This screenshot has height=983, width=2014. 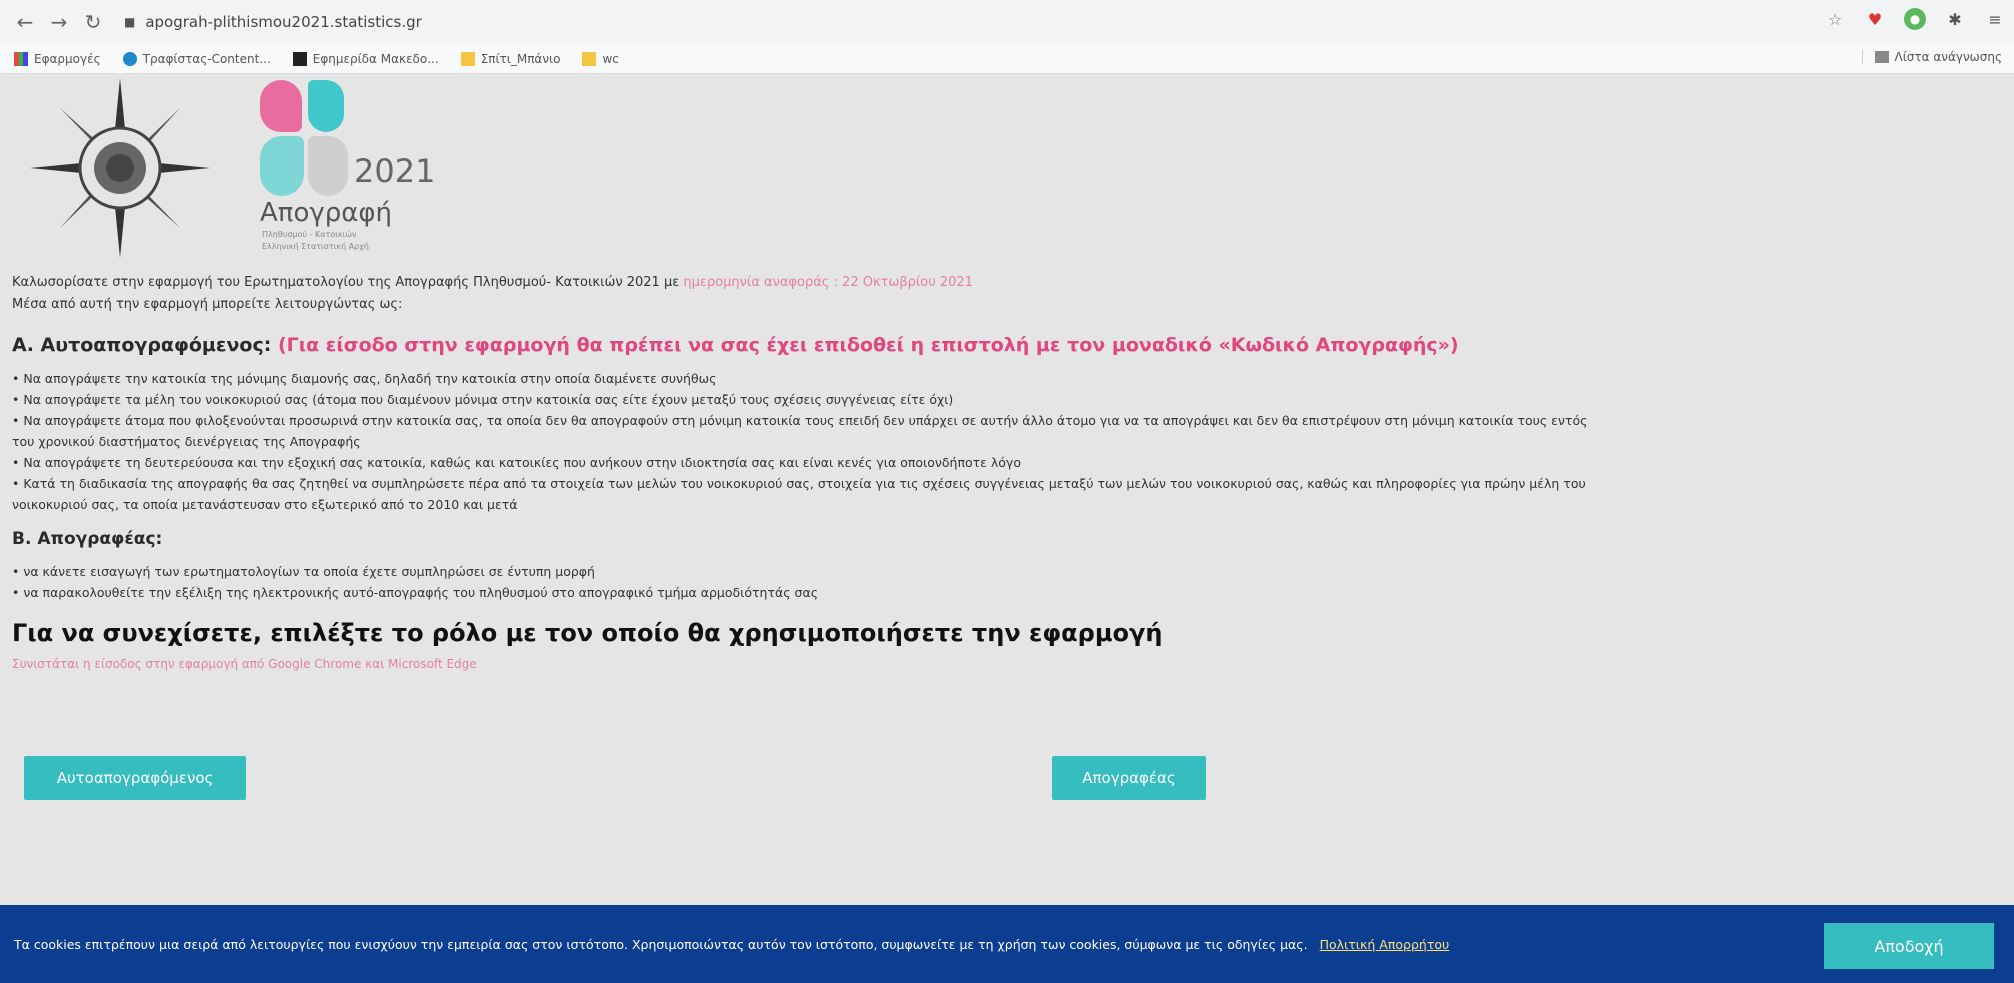 I want to click on reading-list-icon, so click(x=1881, y=57).